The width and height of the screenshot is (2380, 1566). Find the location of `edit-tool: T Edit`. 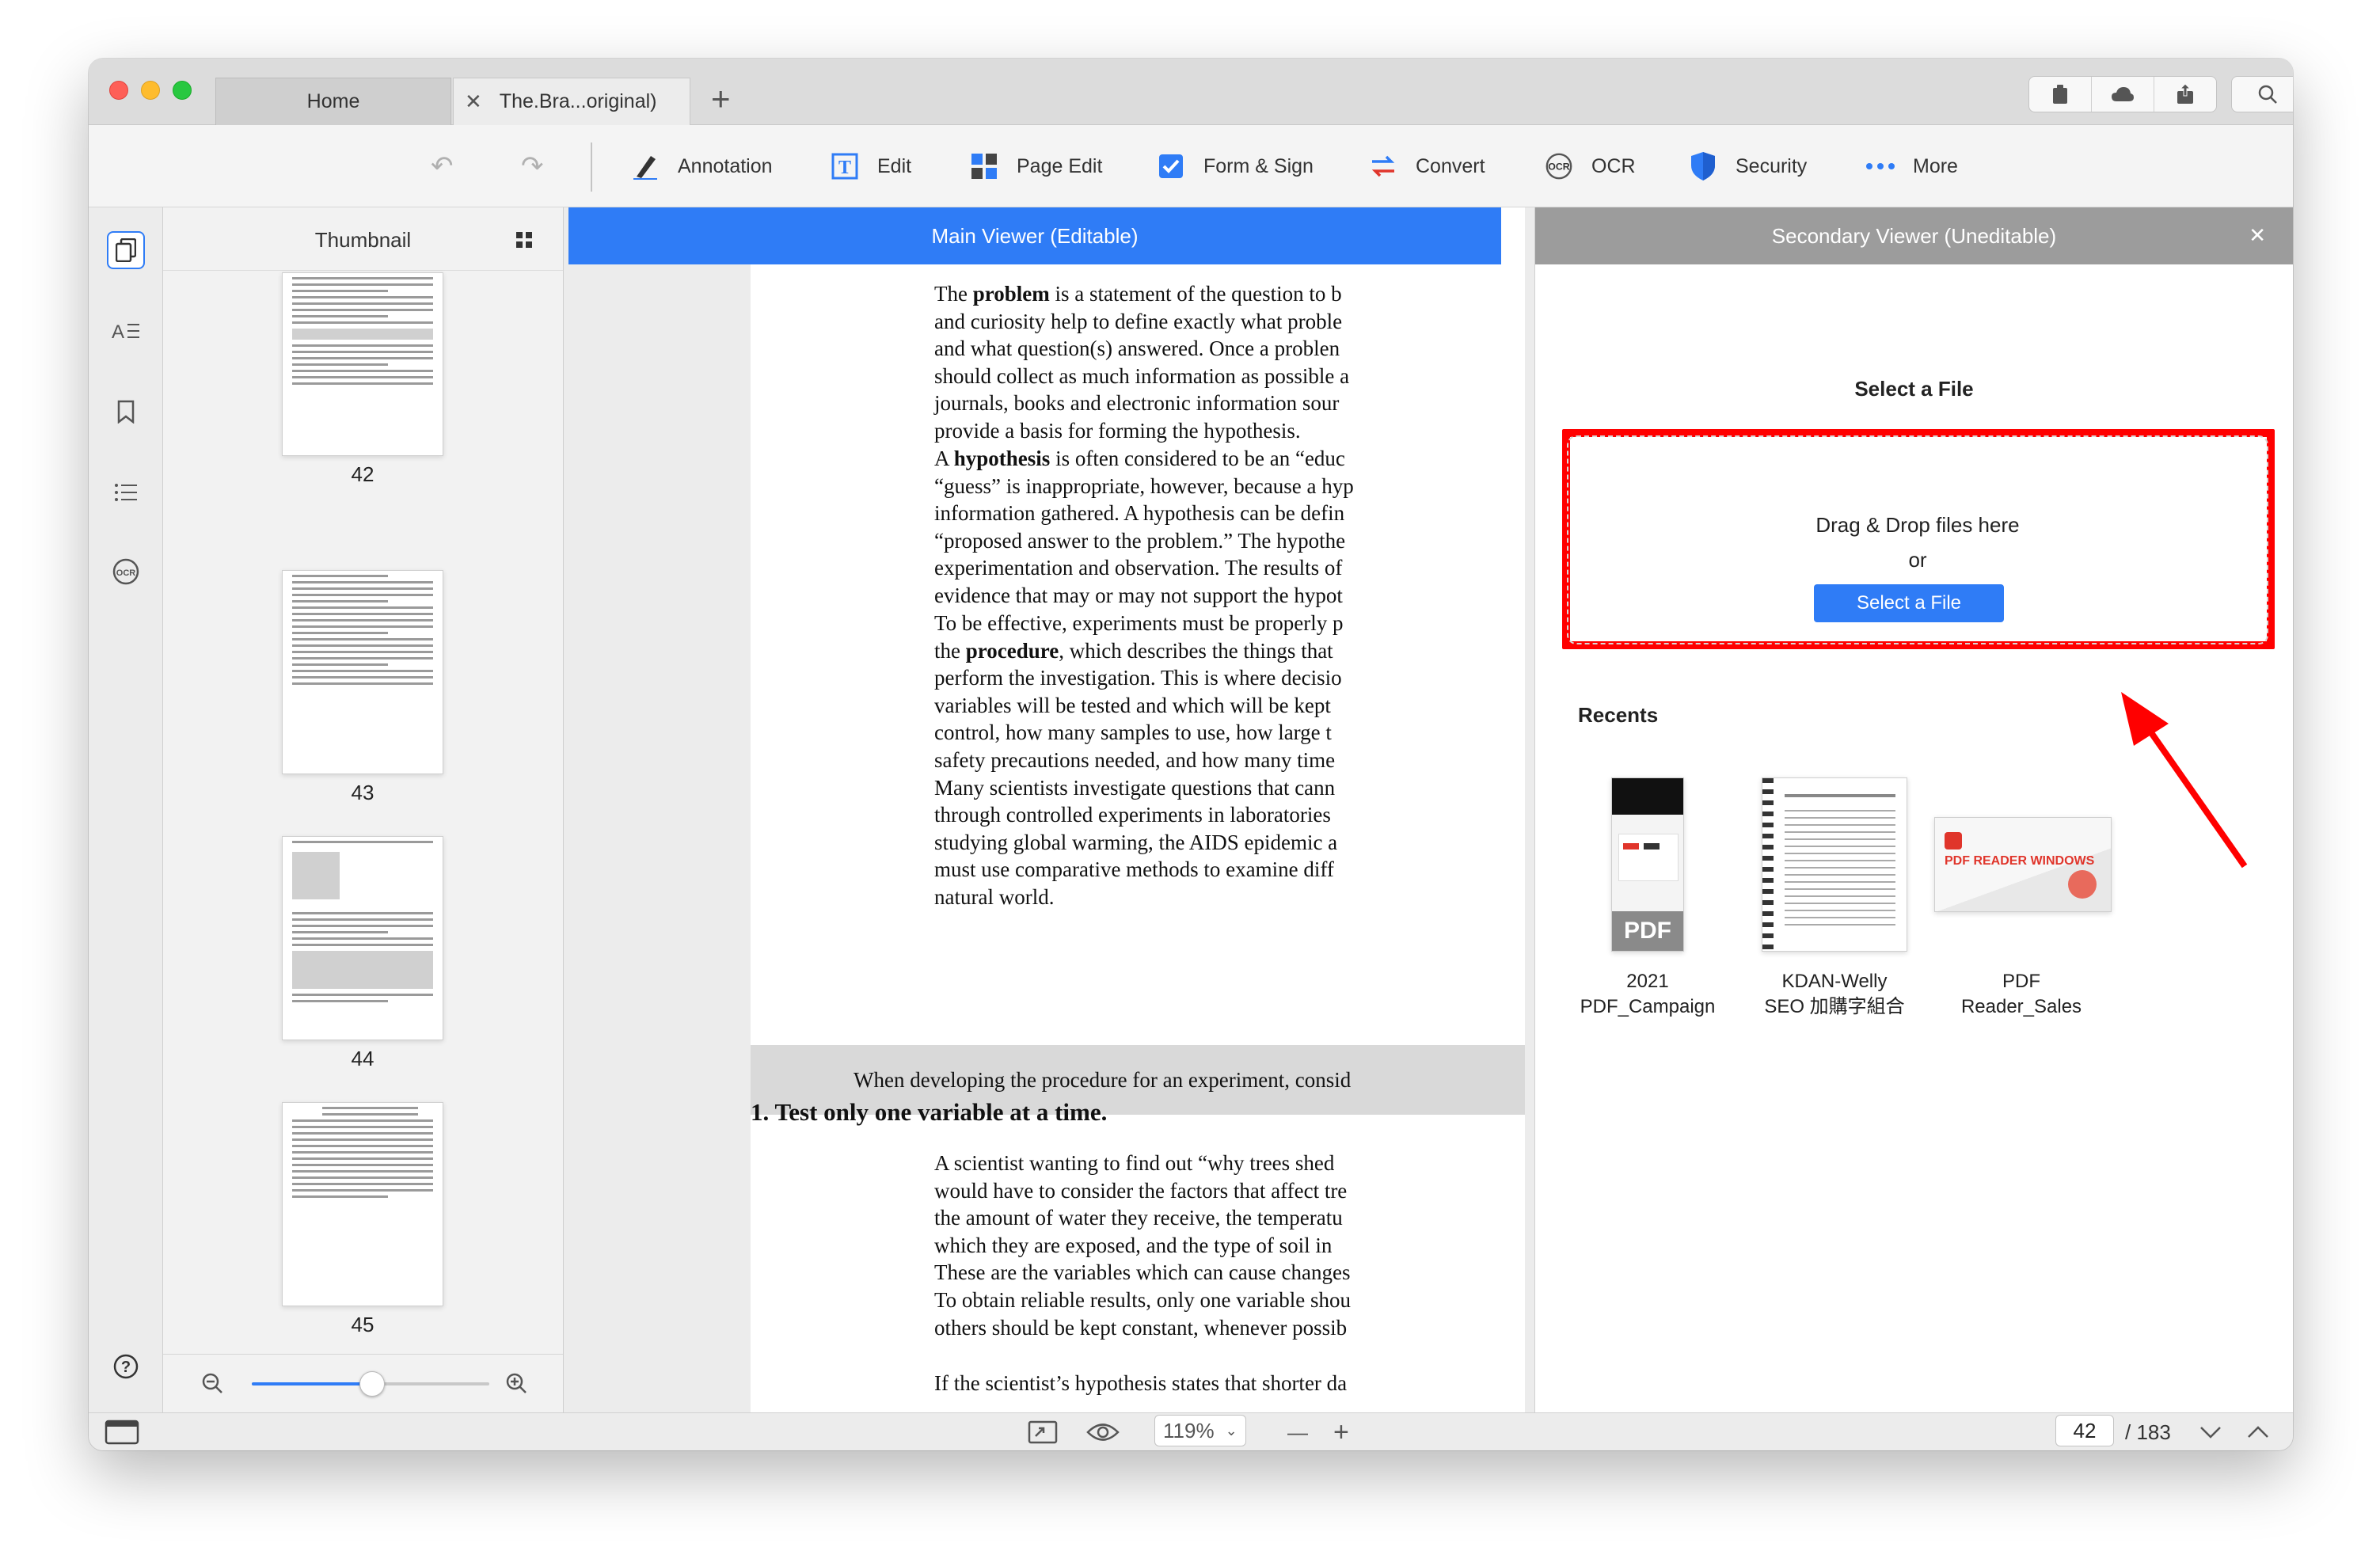

edit-tool: T Edit is located at coordinates (870, 167).